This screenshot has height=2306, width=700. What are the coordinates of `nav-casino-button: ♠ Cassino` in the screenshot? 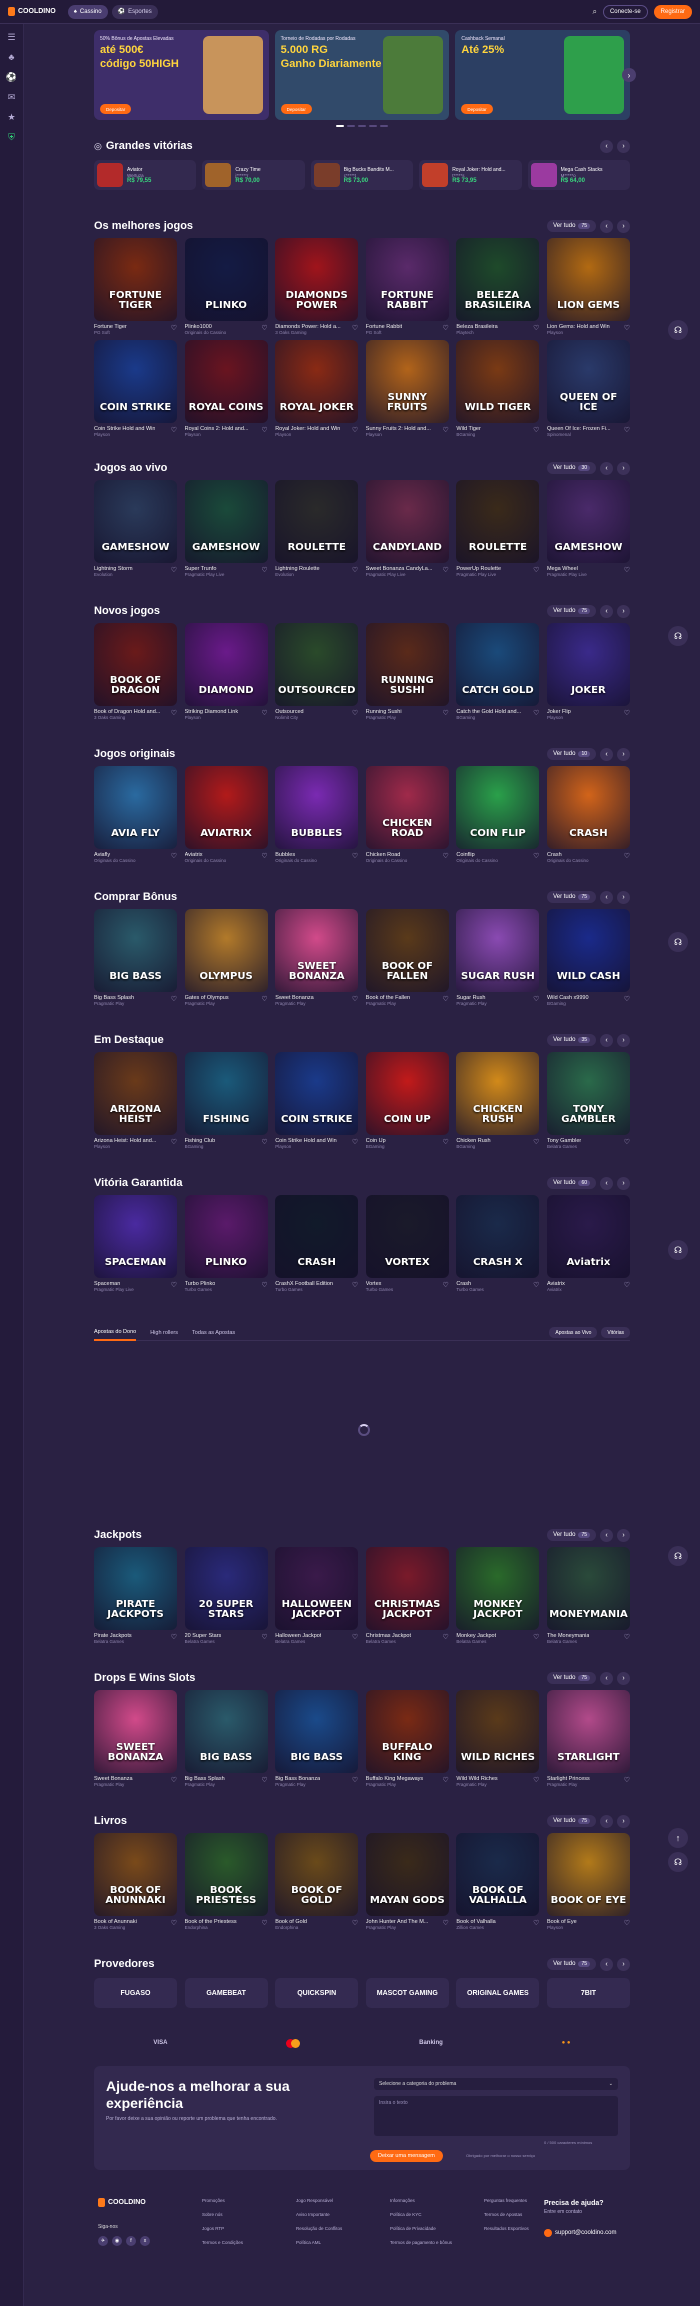 It's located at (87, 11).